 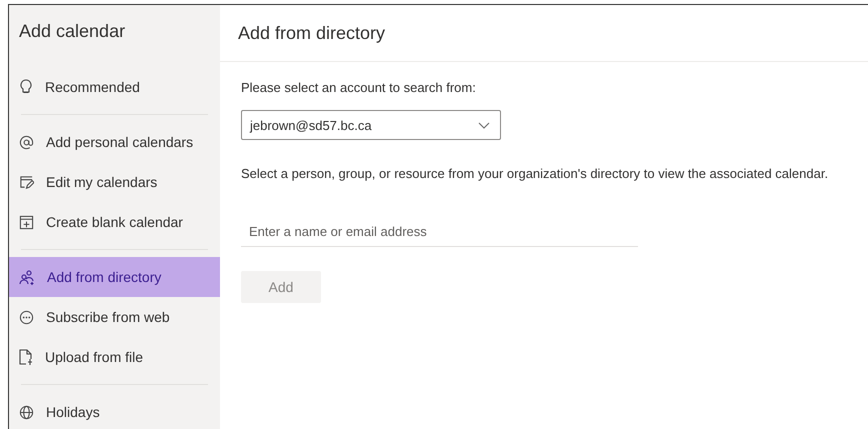 What do you see at coordinates (312, 33) in the screenshot?
I see `panel-title: Add from directory` at bounding box center [312, 33].